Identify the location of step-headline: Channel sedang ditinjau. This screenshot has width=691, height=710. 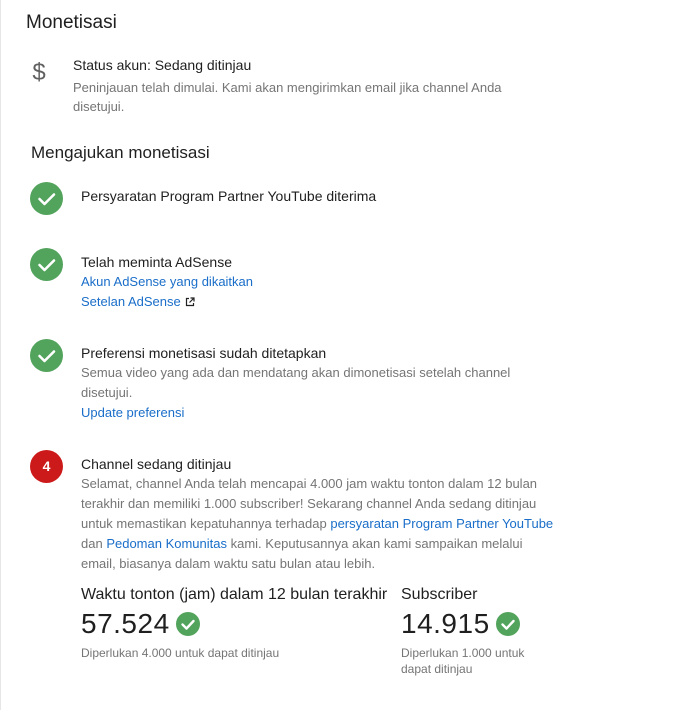
(156, 464).